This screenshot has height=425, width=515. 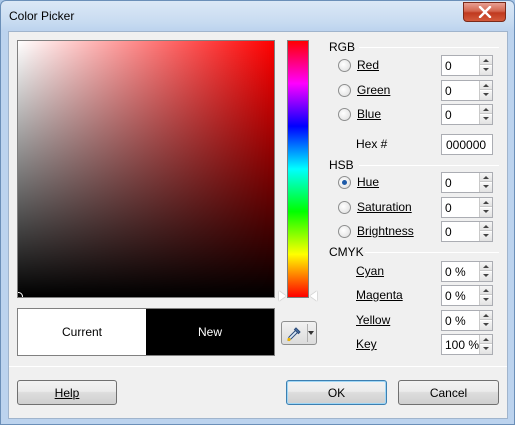 What do you see at coordinates (344, 231) in the screenshot?
I see `brightness-radio-circle` at bounding box center [344, 231].